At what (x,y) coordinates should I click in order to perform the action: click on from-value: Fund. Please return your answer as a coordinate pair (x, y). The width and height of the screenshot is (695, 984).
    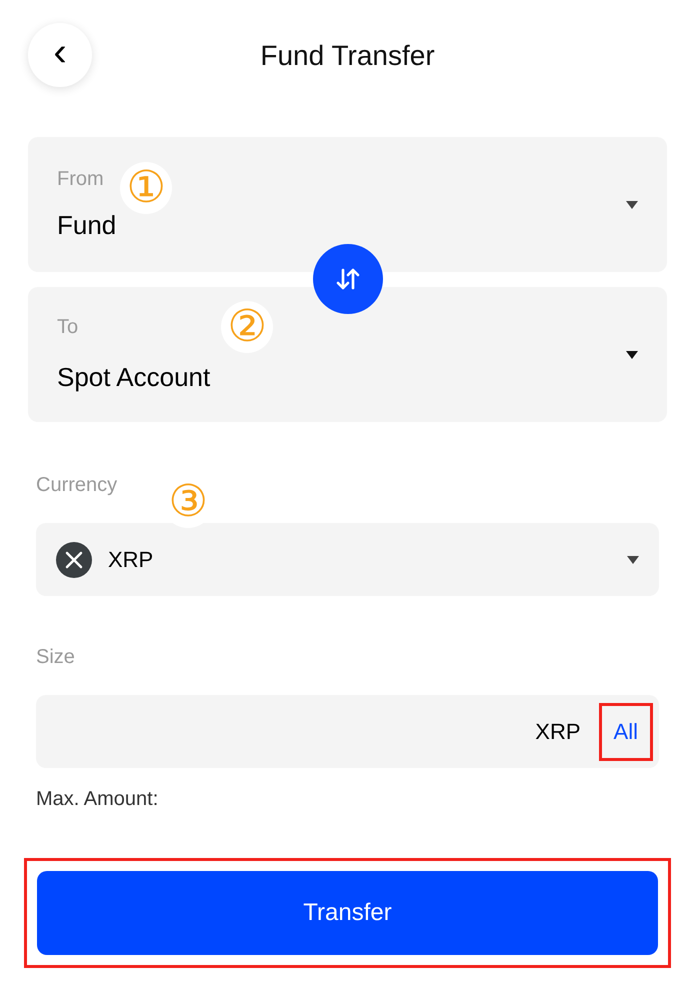
    Looking at the image, I should click on (86, 225).